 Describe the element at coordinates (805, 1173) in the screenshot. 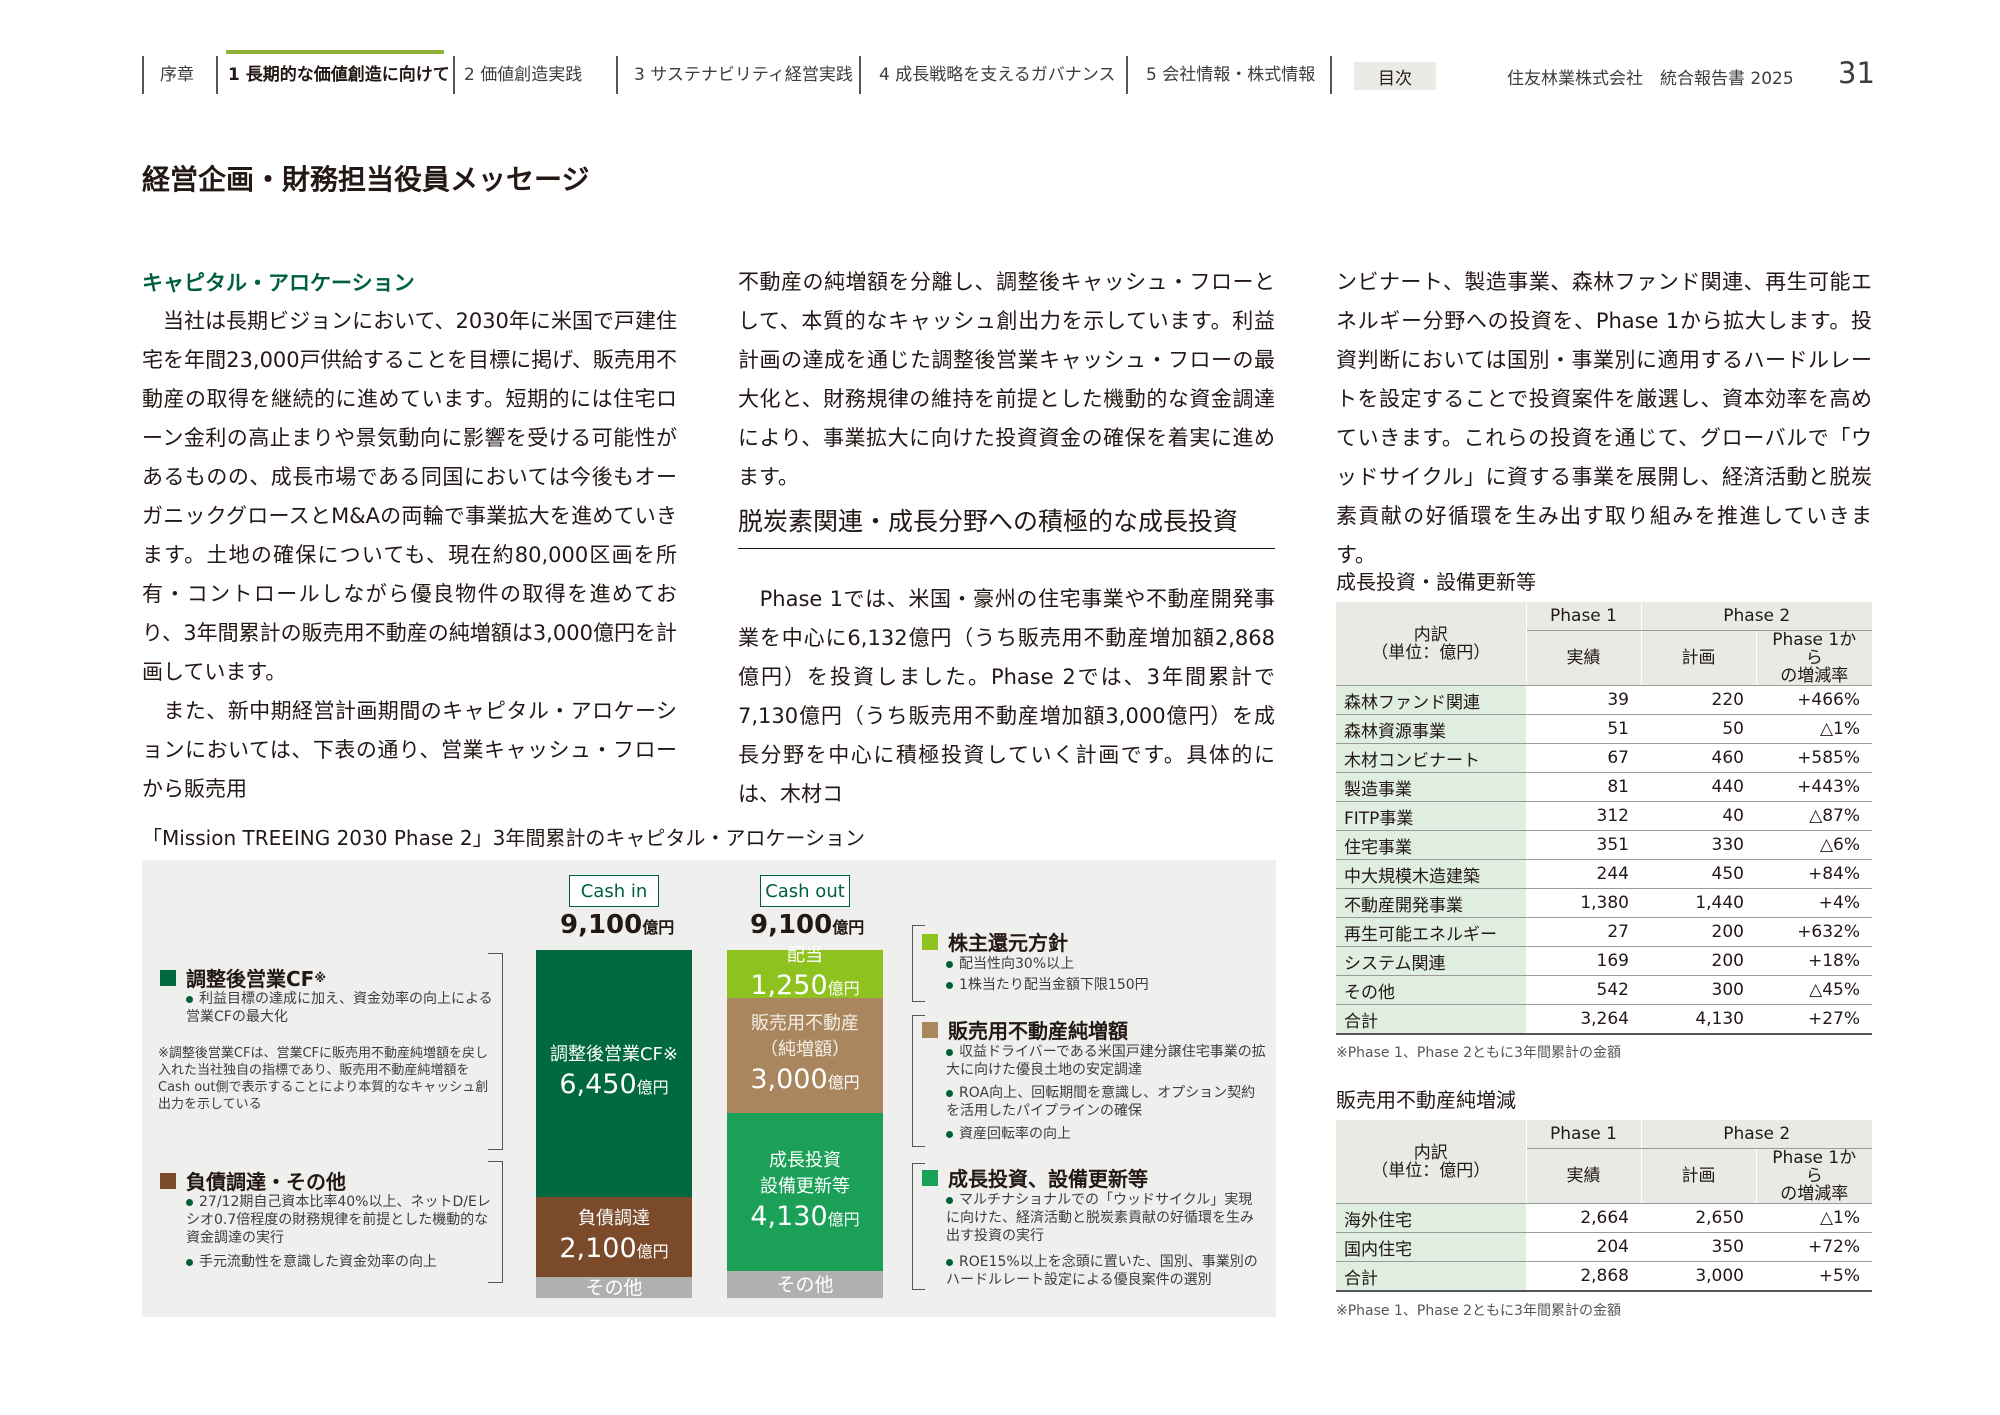

I see `block-label: 成長投資 設備更新等` at that location.